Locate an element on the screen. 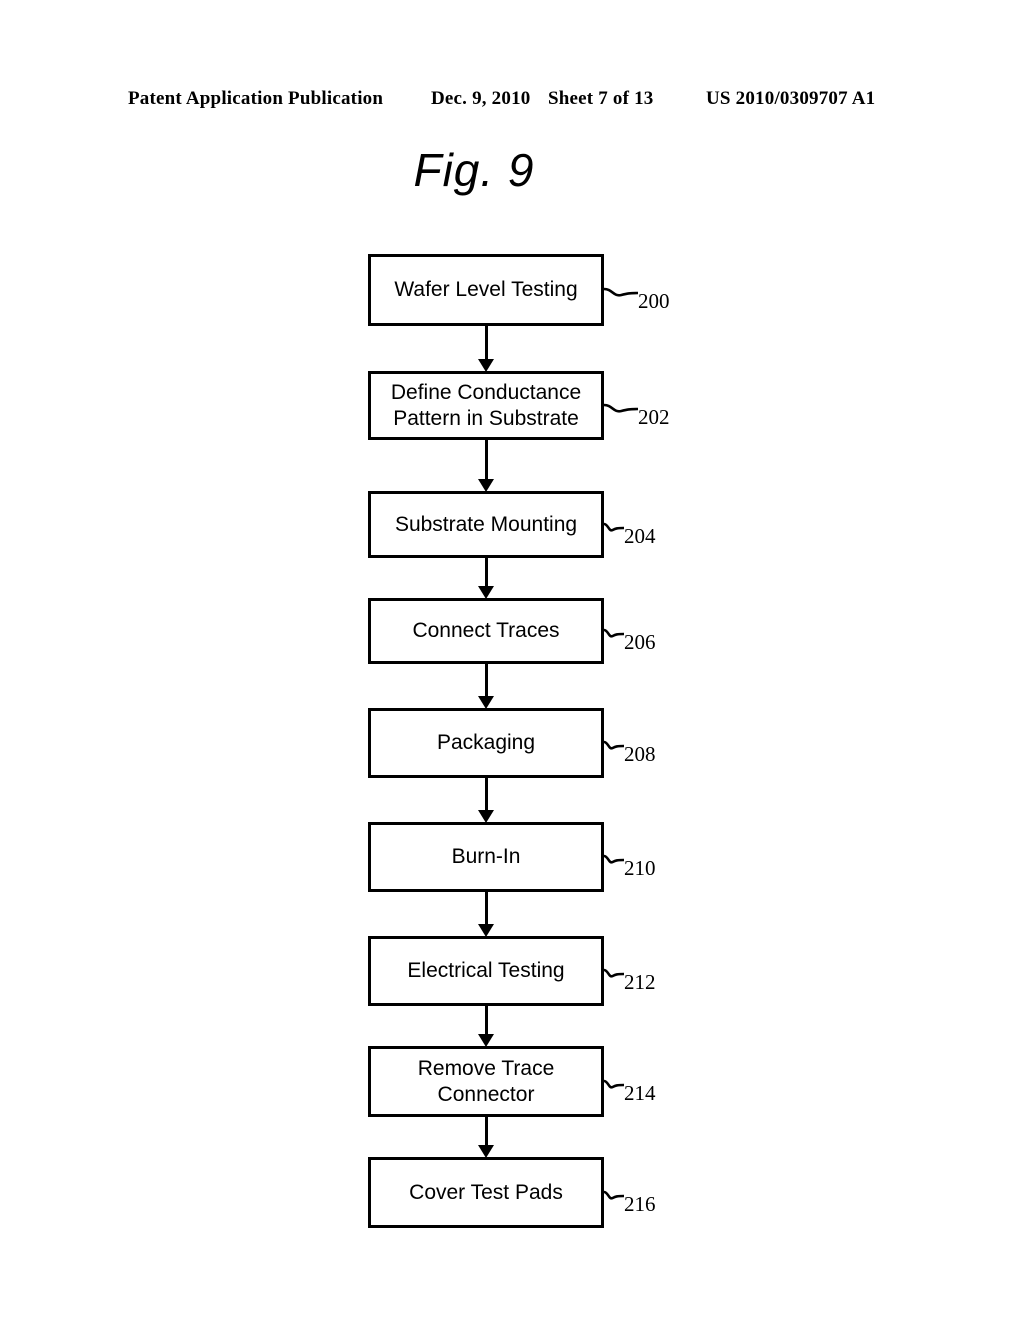  flow-node-label-204: Substrate Mounting is located at coordinates (486, 524).